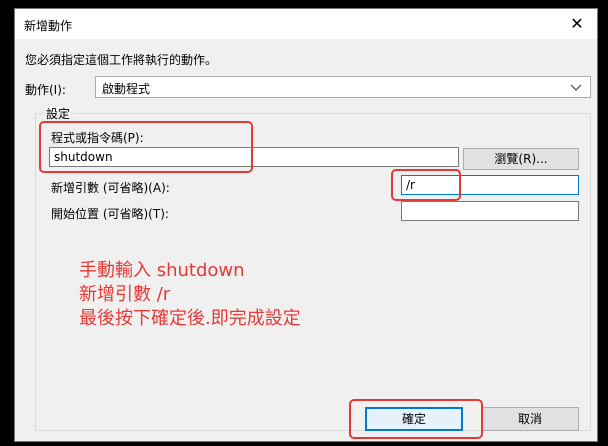 This screenshot has height=446, width=608. What do you see at coordinates (58, 113) in the screenshot?
I see `settings-legend: 設定` at bounding box center [58, 113].